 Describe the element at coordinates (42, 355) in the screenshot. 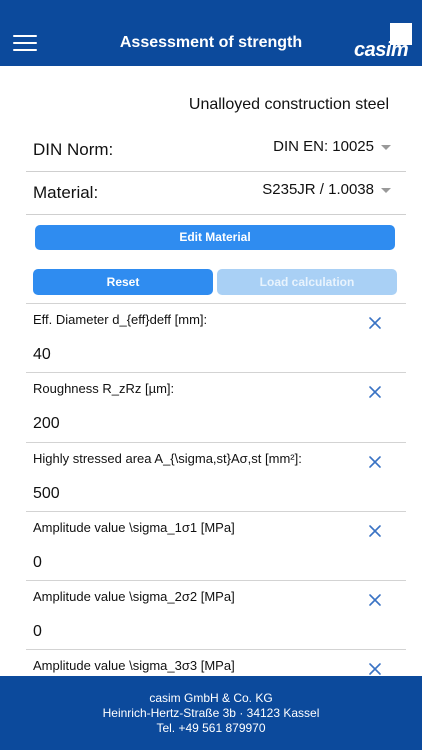

I see `field-input: 40` at that location.